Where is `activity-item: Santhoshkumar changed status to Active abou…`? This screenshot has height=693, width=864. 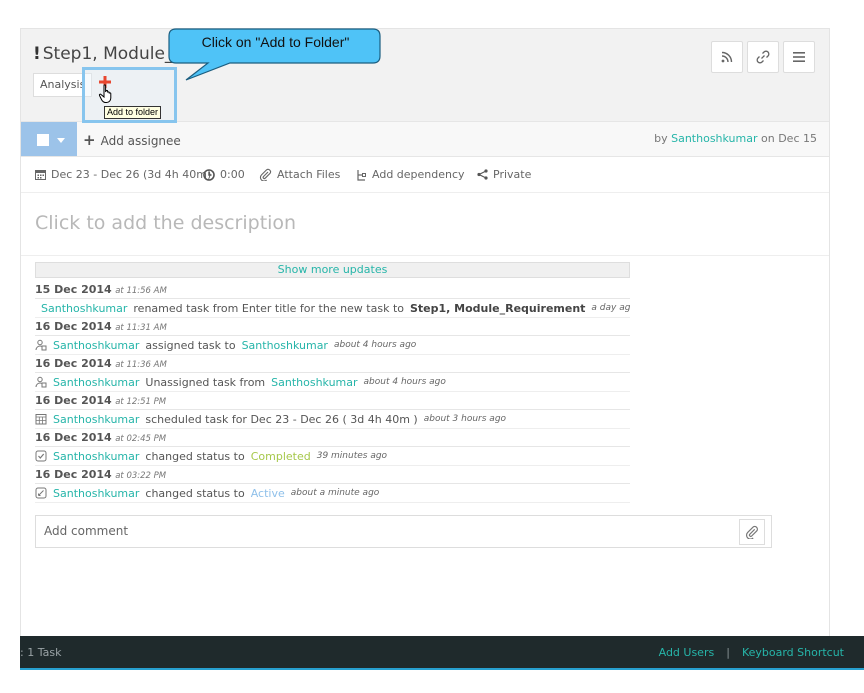
activity-item: Santhoshkumar changed status to Active abou… is located at coordinates (332, 493).